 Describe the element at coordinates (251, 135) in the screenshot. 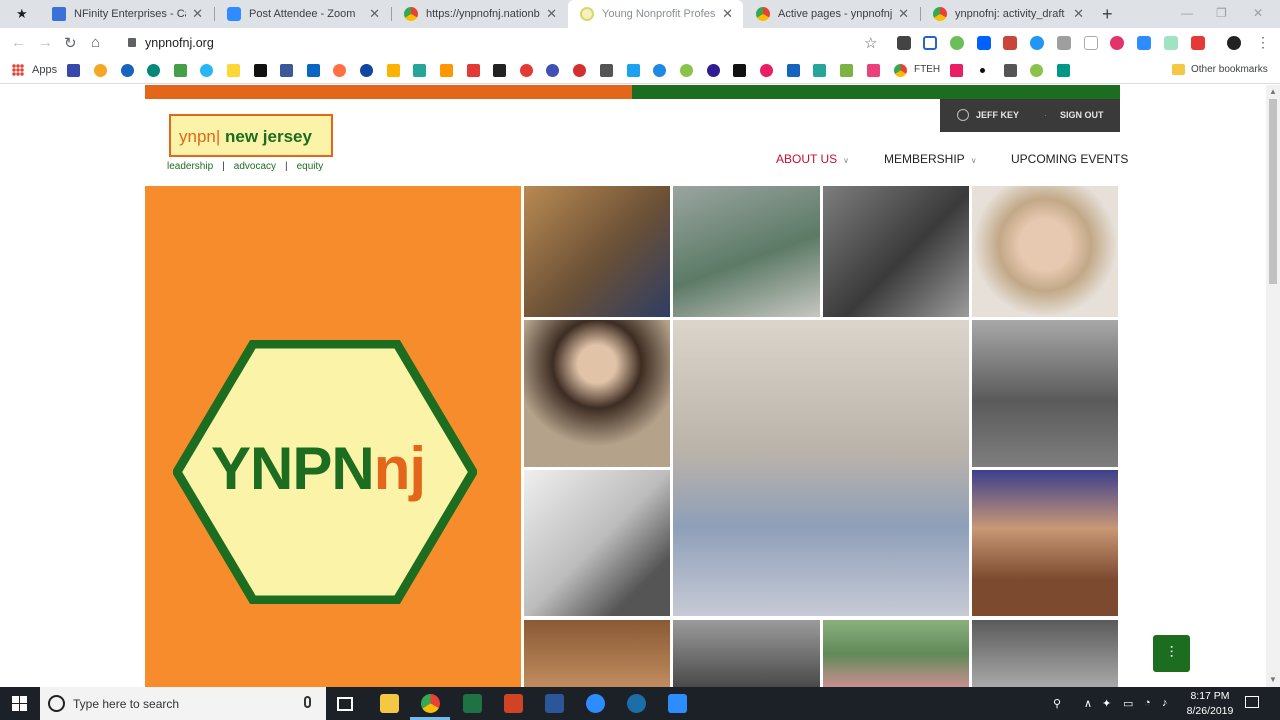

I see `site-logo: ynpn| new jersey` at that location.